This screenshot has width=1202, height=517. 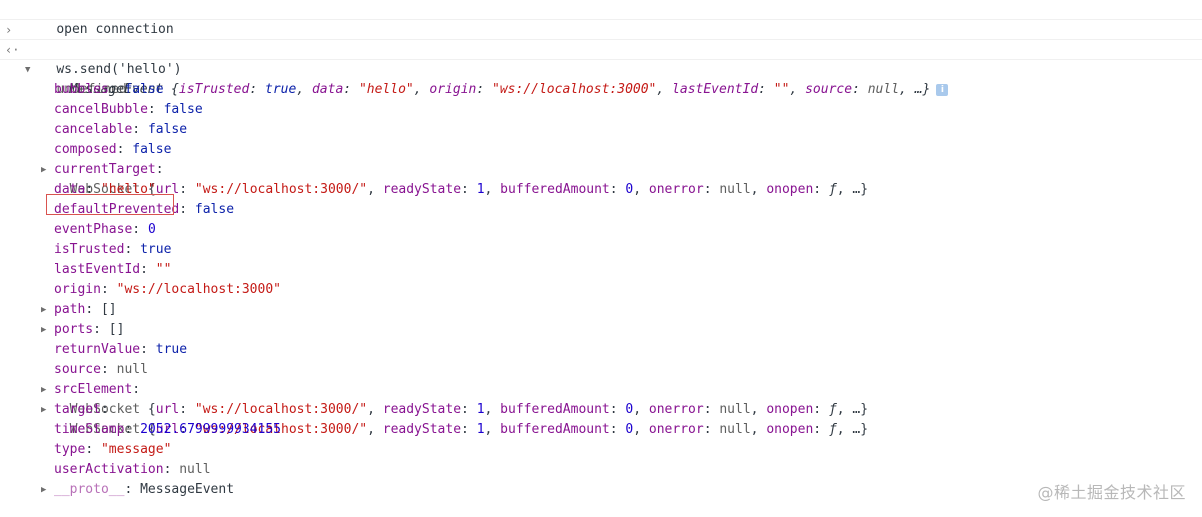 I want to click on property-key: userActivation, so click(x=109, y=469).